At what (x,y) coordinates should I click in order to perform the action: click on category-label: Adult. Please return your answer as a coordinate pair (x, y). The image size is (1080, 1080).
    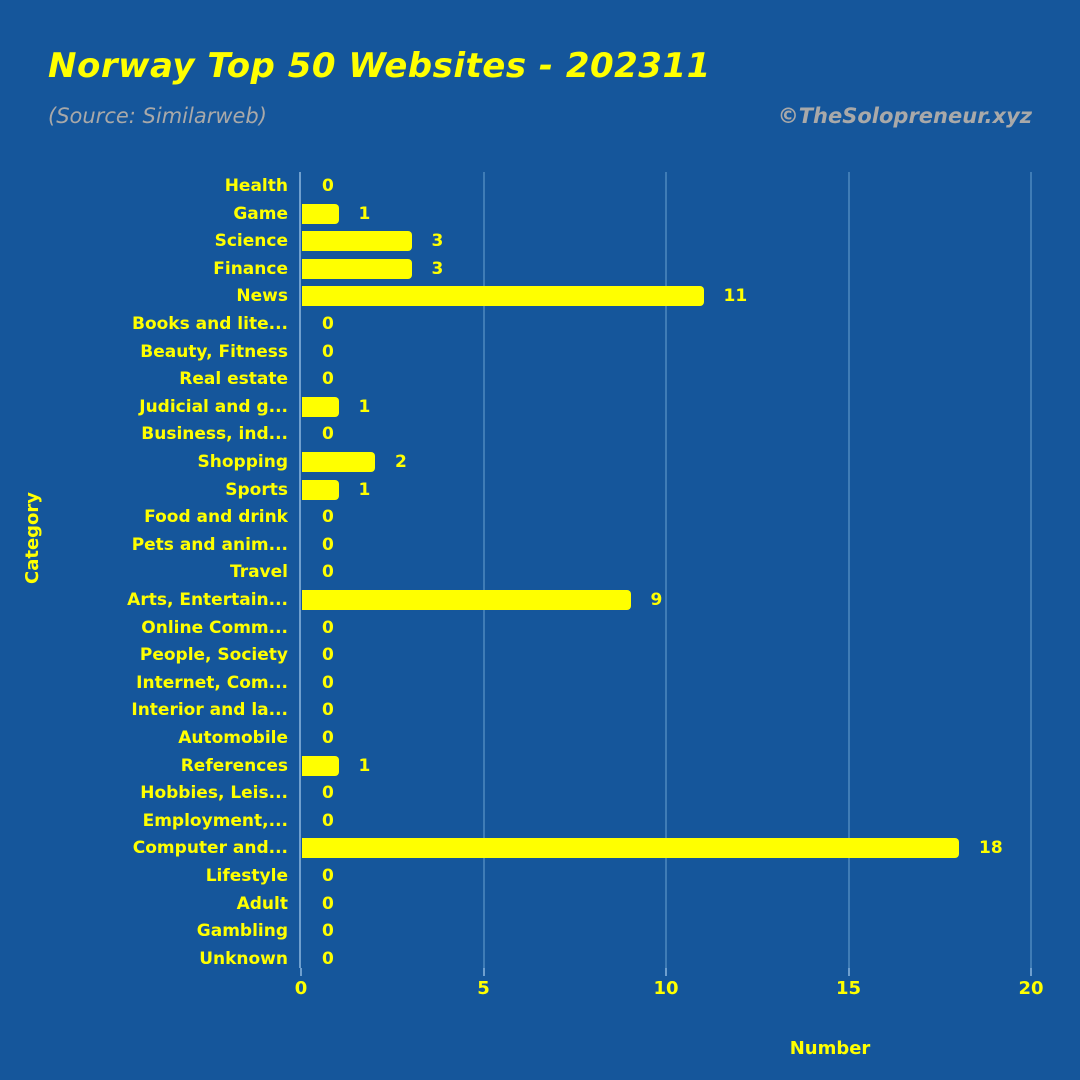
    Looking at the image, I should click on (262, 903).